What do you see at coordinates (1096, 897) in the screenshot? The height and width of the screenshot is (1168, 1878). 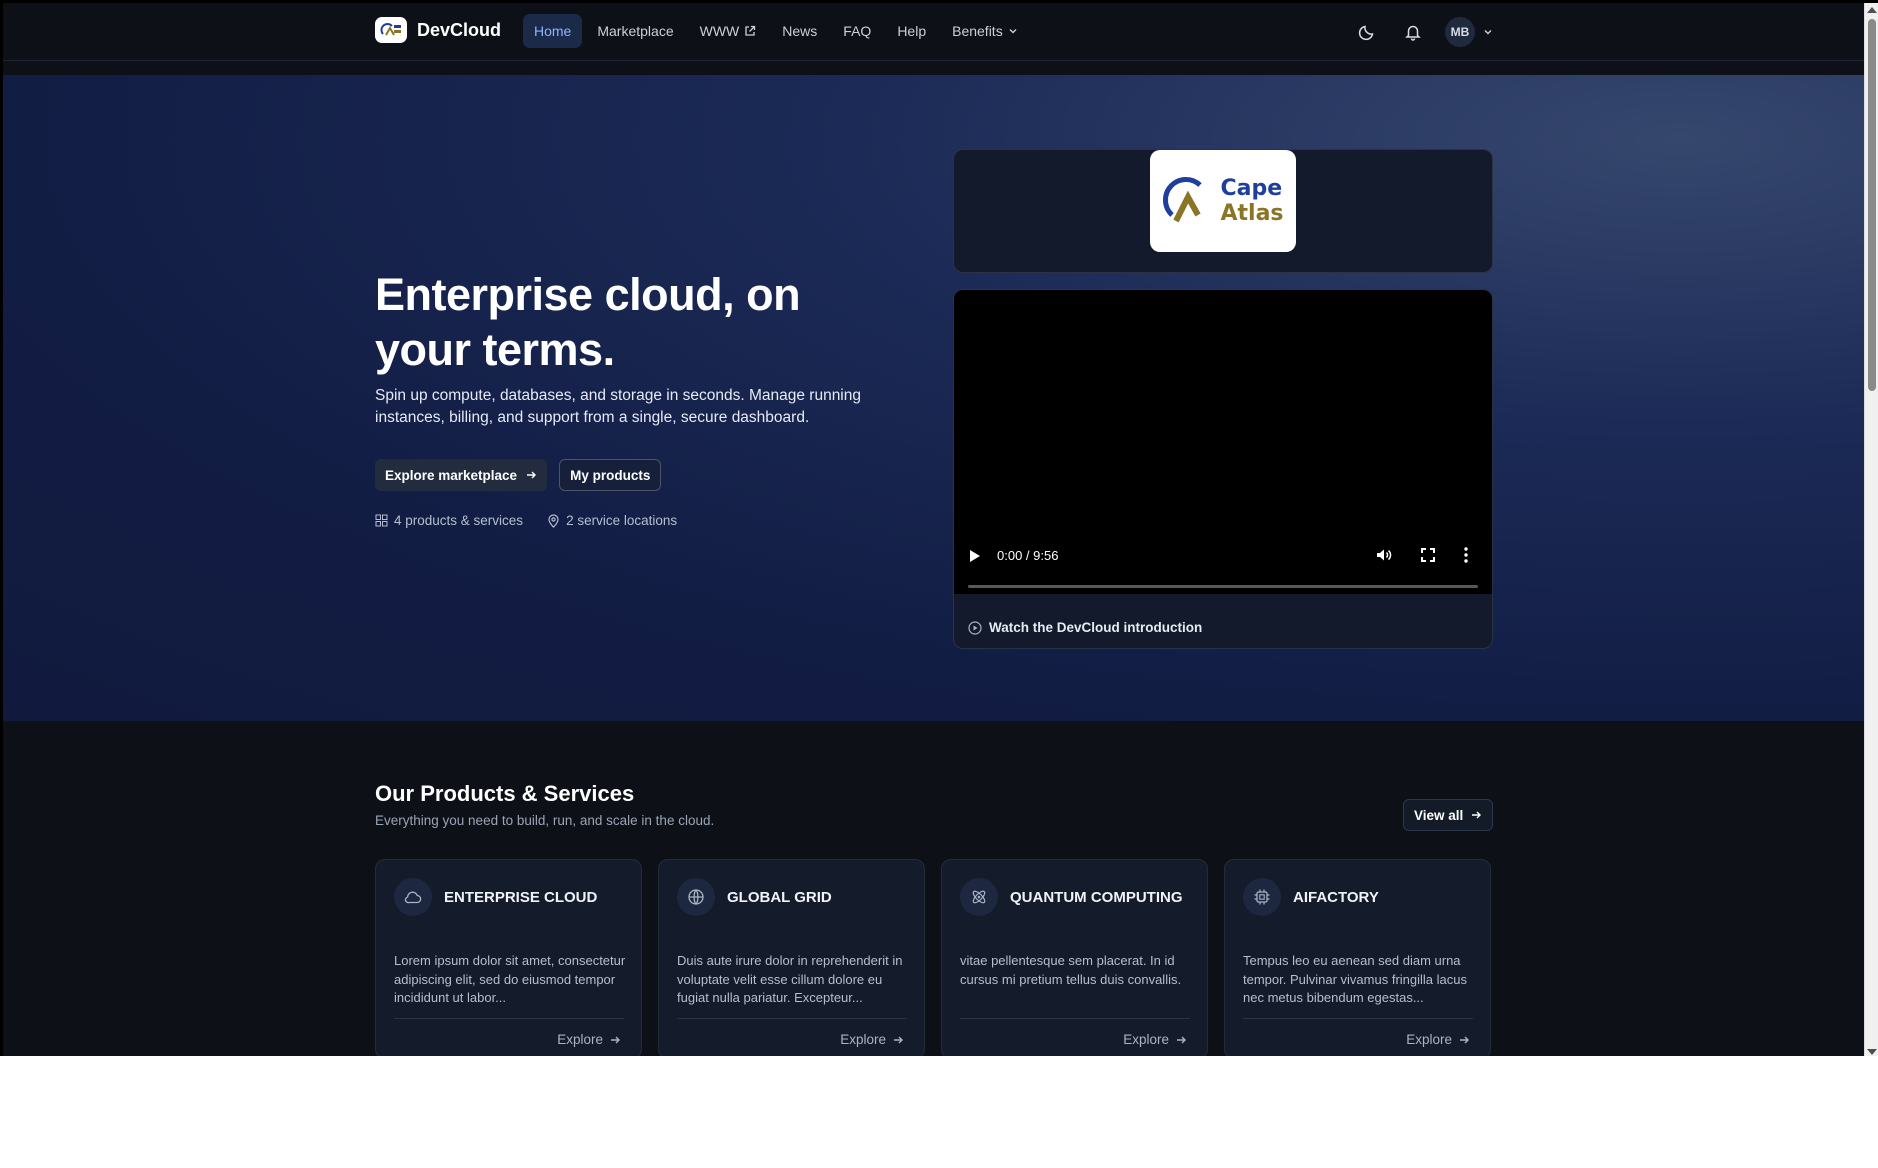 I see `card-title: QUANTUM COMPUTING` at bounding box center [1096, 897].